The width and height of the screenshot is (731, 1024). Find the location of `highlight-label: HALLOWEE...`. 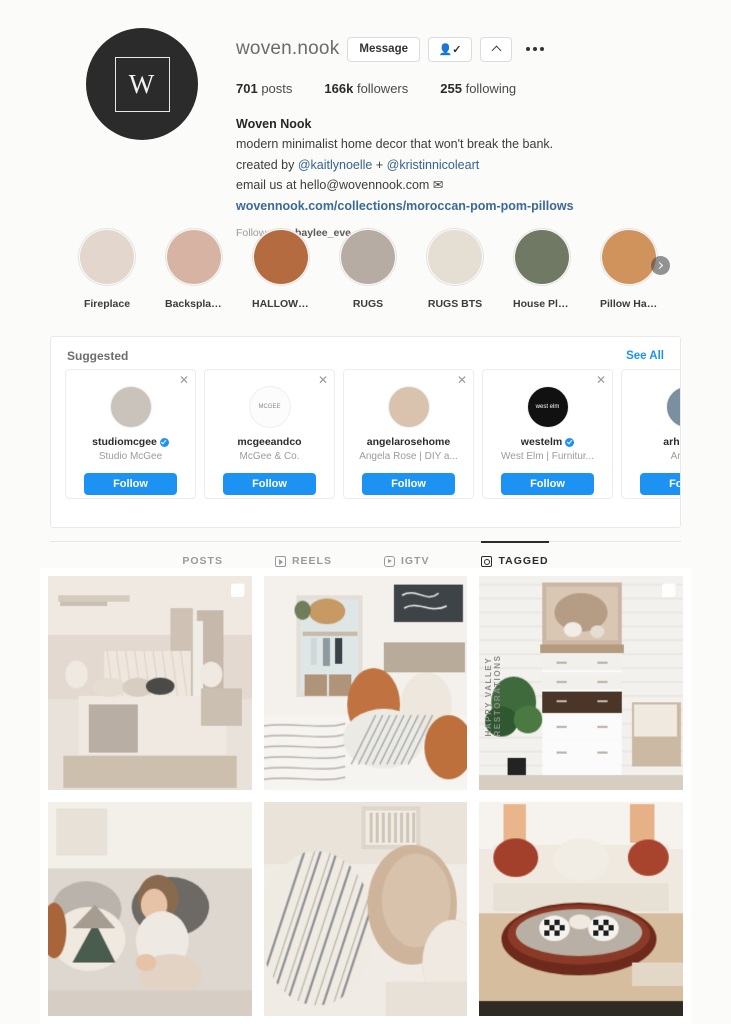

highlight-label: HALLOWEE... is located at coordinates (281, 304).